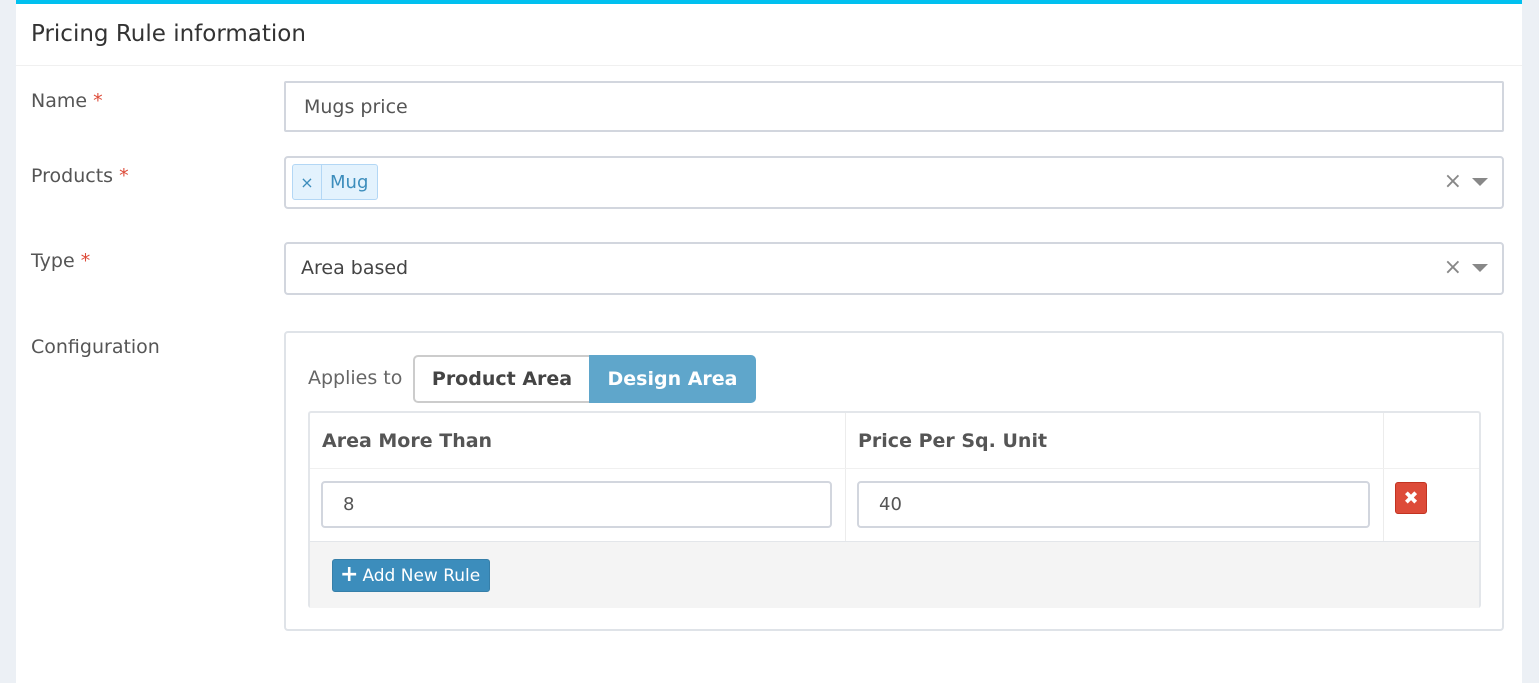 The height and width of the screenshot is (683, 1539). I want to click on name-input: Mugs price, so click(894, 106).